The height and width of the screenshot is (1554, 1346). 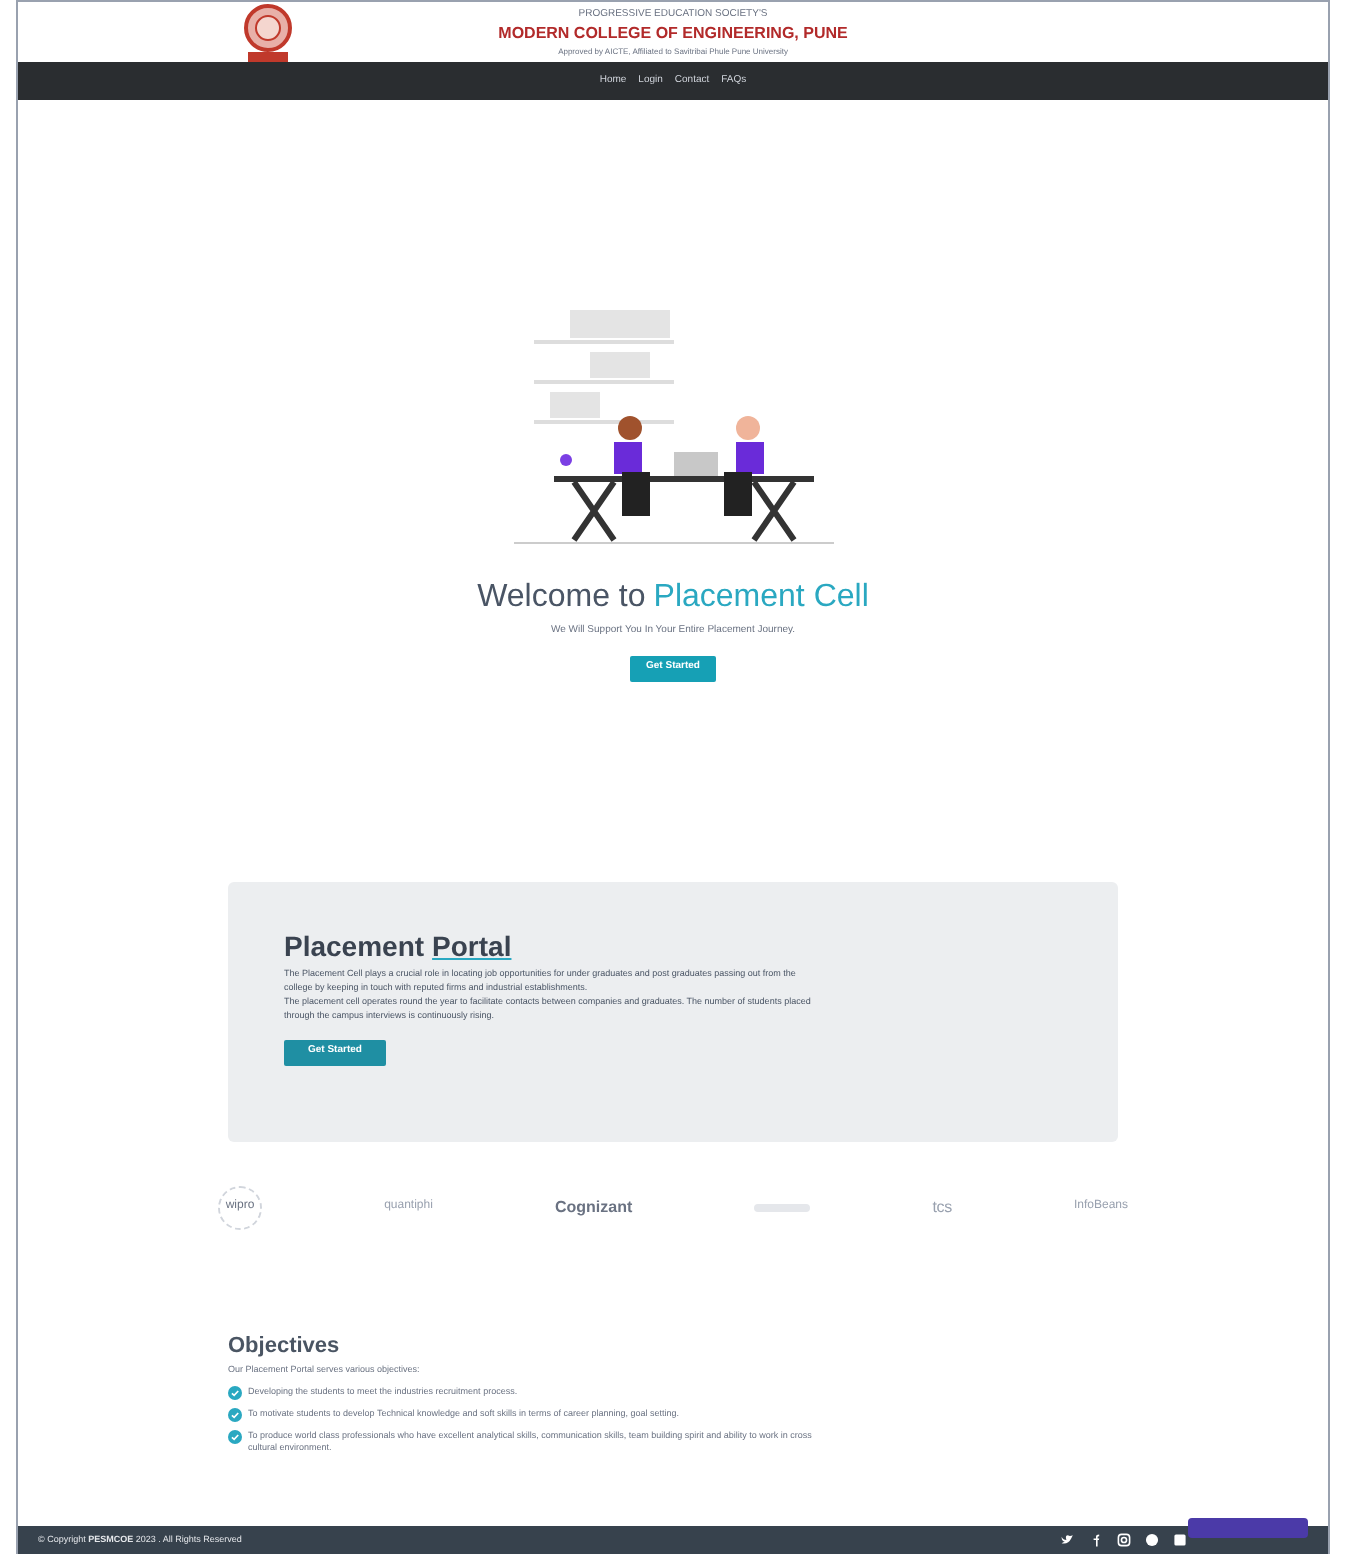 What do you see at coordinates (561, 598) in the screenshot?
I see `welcome-heading: Welcome to` at bounding box center [561, 598].